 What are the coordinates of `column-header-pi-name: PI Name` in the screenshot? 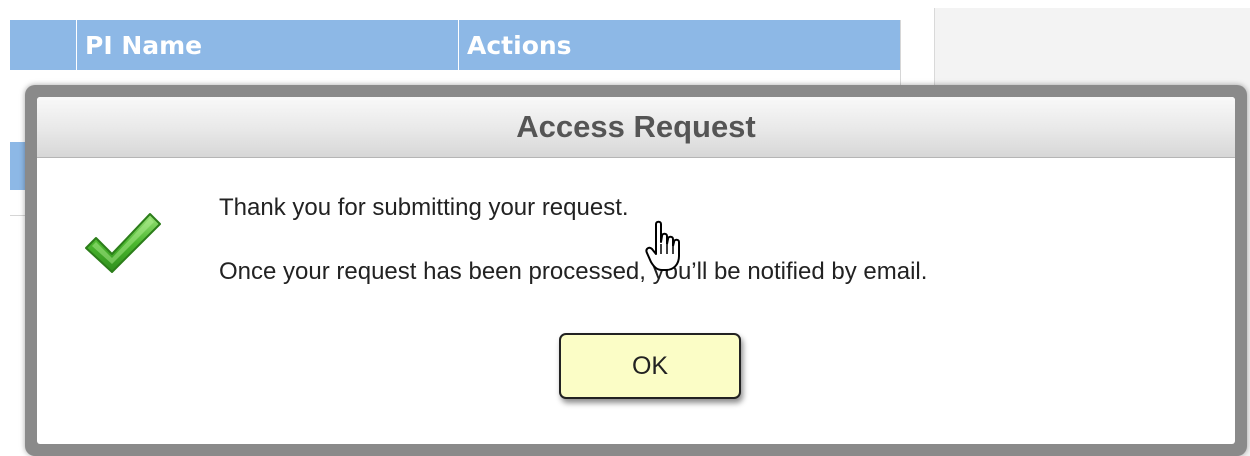 It's located at (267, 45).